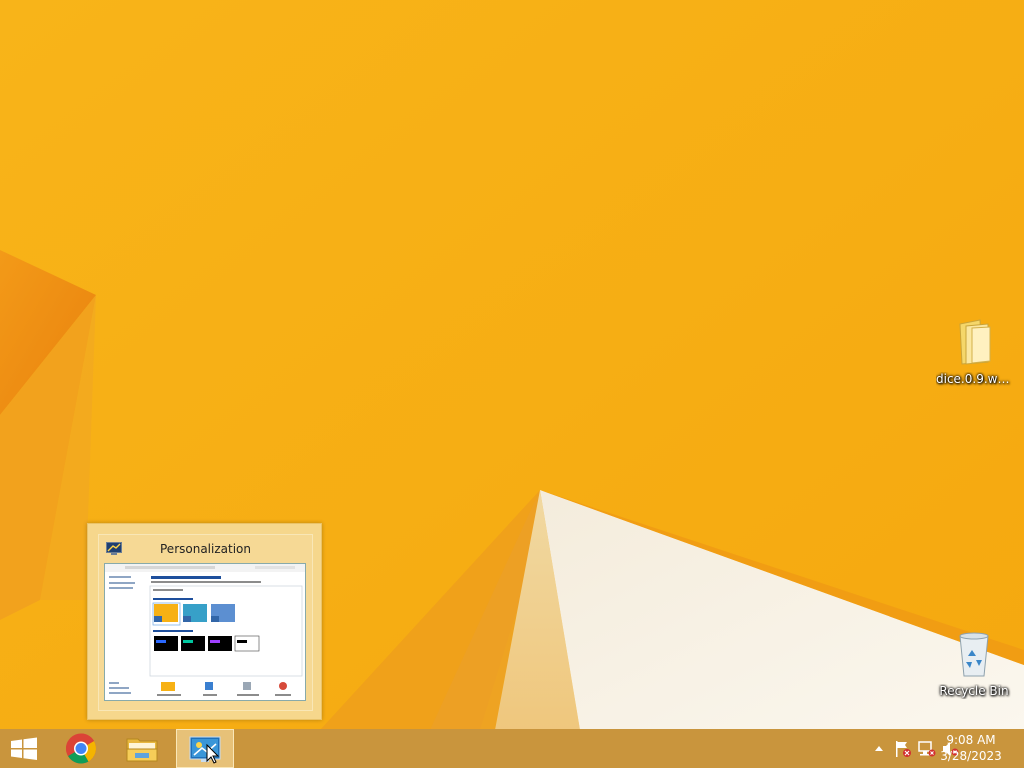  Describe the element at coordinates (512, 748) in the screenshot. I see `taskbar: 9:08 AM 3/28/2023` at that location.